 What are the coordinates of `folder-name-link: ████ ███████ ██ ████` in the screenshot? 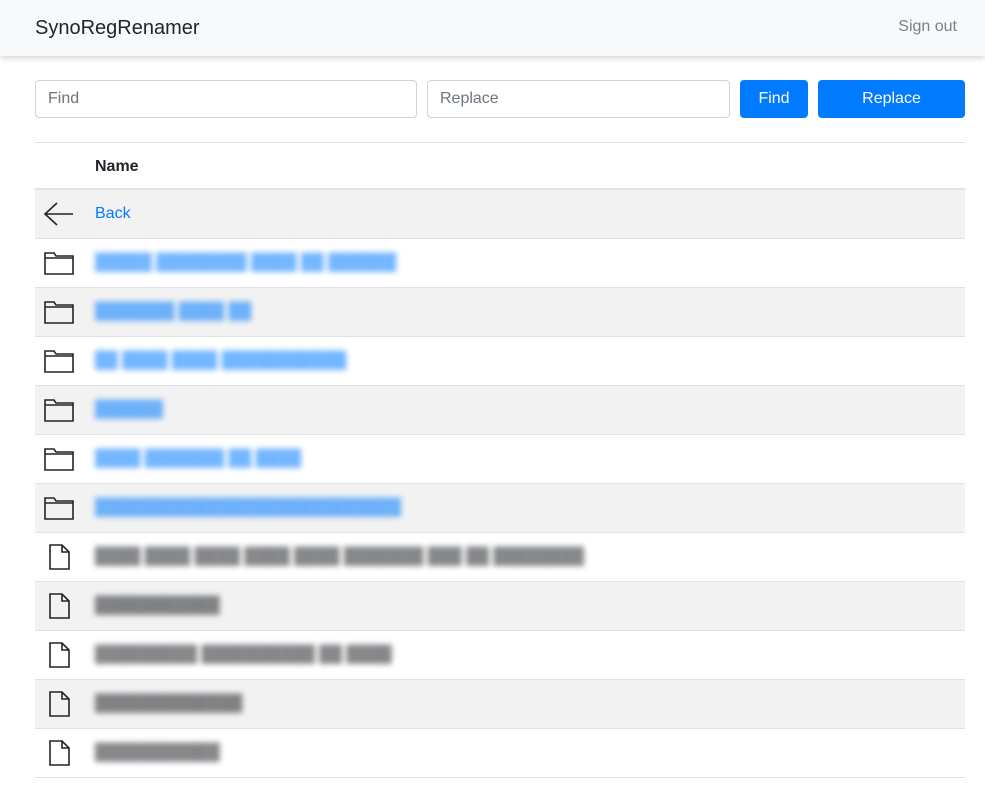 It's located at (198, 459).